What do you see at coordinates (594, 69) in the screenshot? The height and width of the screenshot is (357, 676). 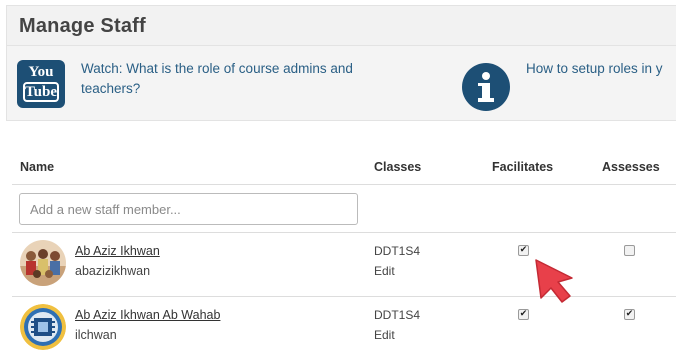 I see `setup-roles-link: How to setup roles in y` at bounding box center [594, 69].